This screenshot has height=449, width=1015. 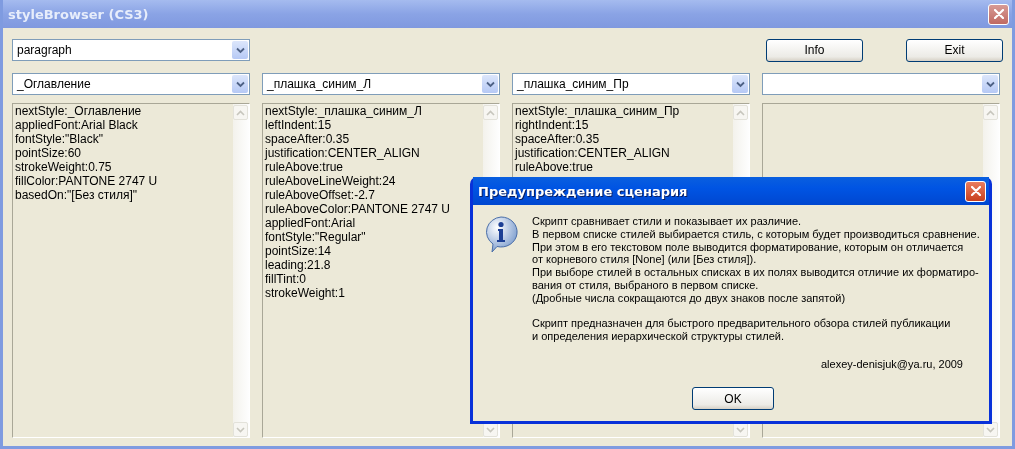 I want to click on style-property: fillTint:0, so click(x=286, y=279).